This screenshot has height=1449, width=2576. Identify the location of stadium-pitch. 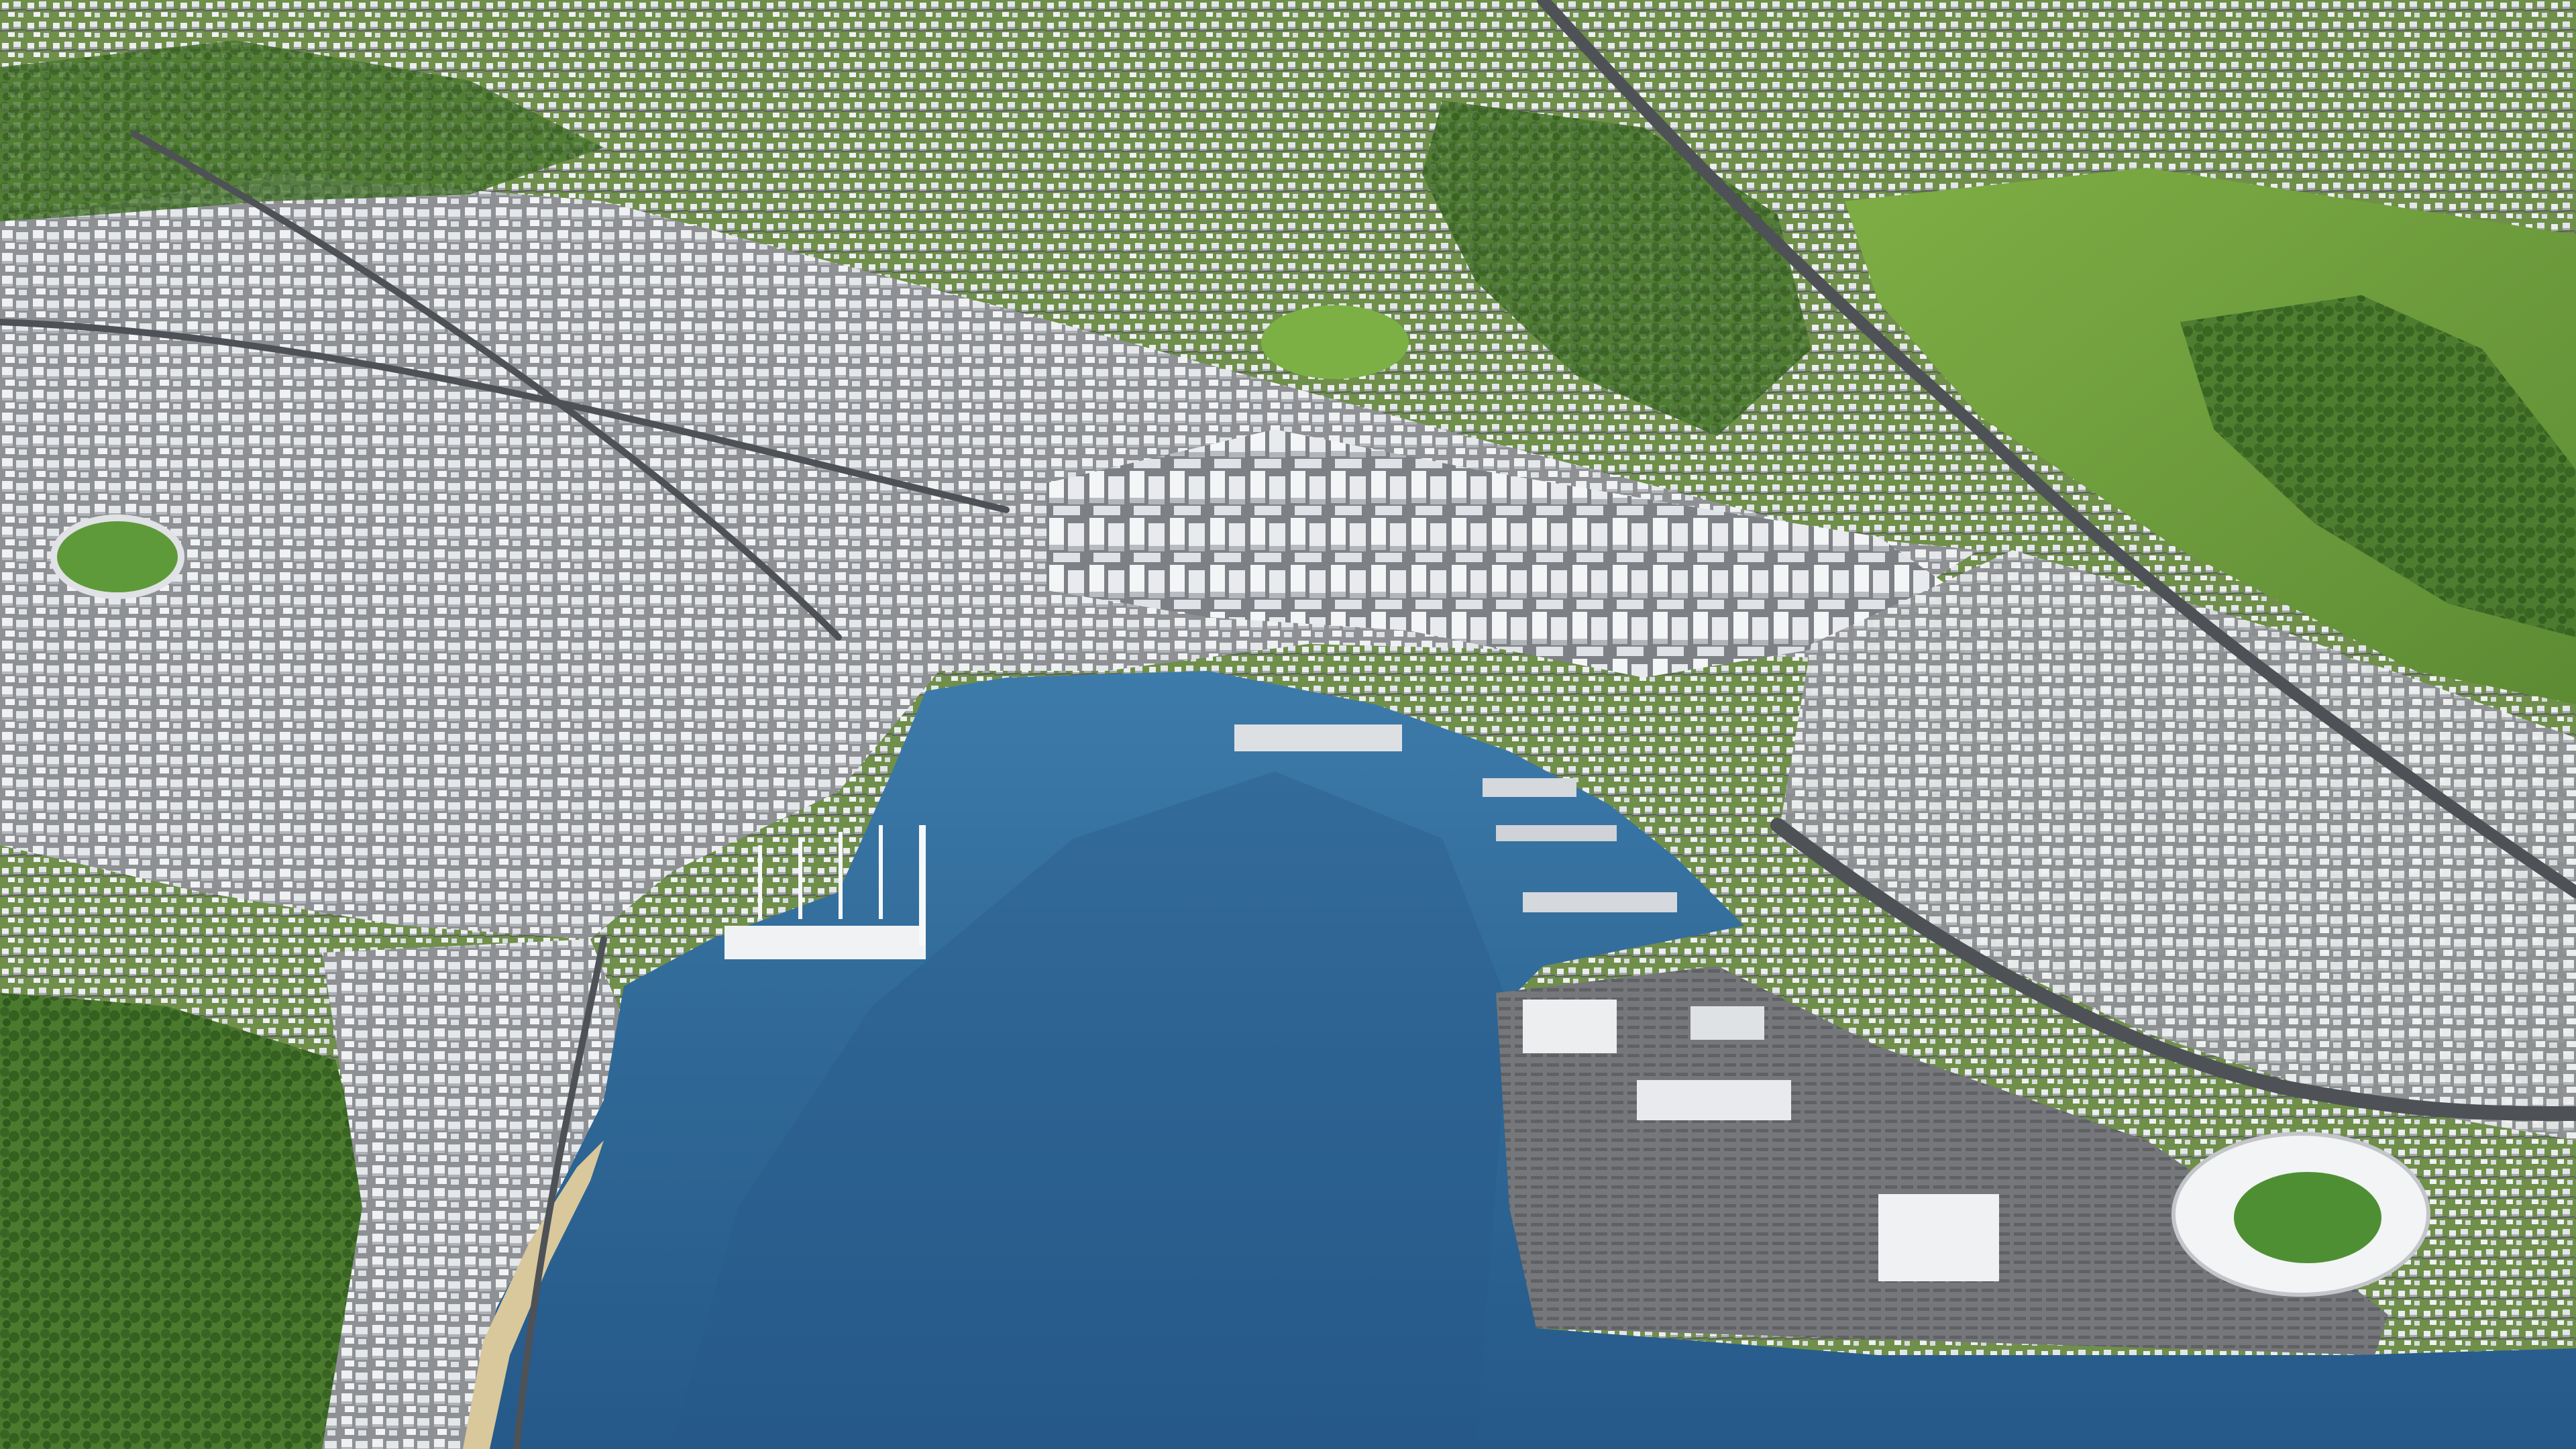
(2307, 1217).